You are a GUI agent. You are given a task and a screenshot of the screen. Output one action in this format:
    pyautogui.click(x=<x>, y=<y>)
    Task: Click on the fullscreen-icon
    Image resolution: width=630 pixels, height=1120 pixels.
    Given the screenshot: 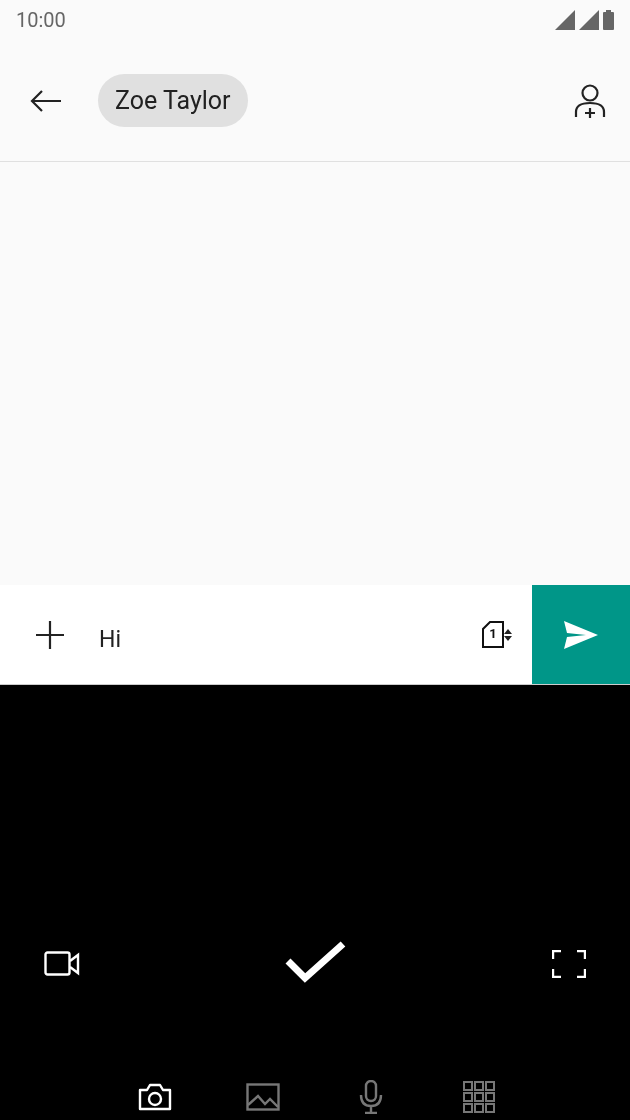 What is the action you would take?
    pyautogui.click(x=569, y=964)
    